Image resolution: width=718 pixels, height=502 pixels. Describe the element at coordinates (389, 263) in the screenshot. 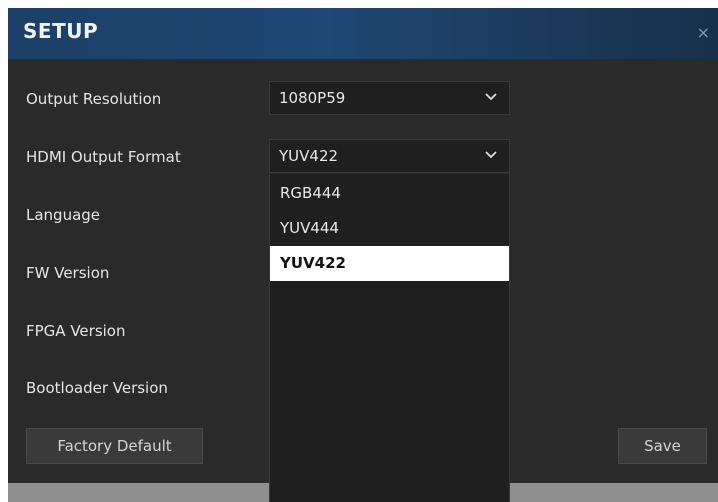

I see `dropdown-option-yuv422: YUV422` at that location.